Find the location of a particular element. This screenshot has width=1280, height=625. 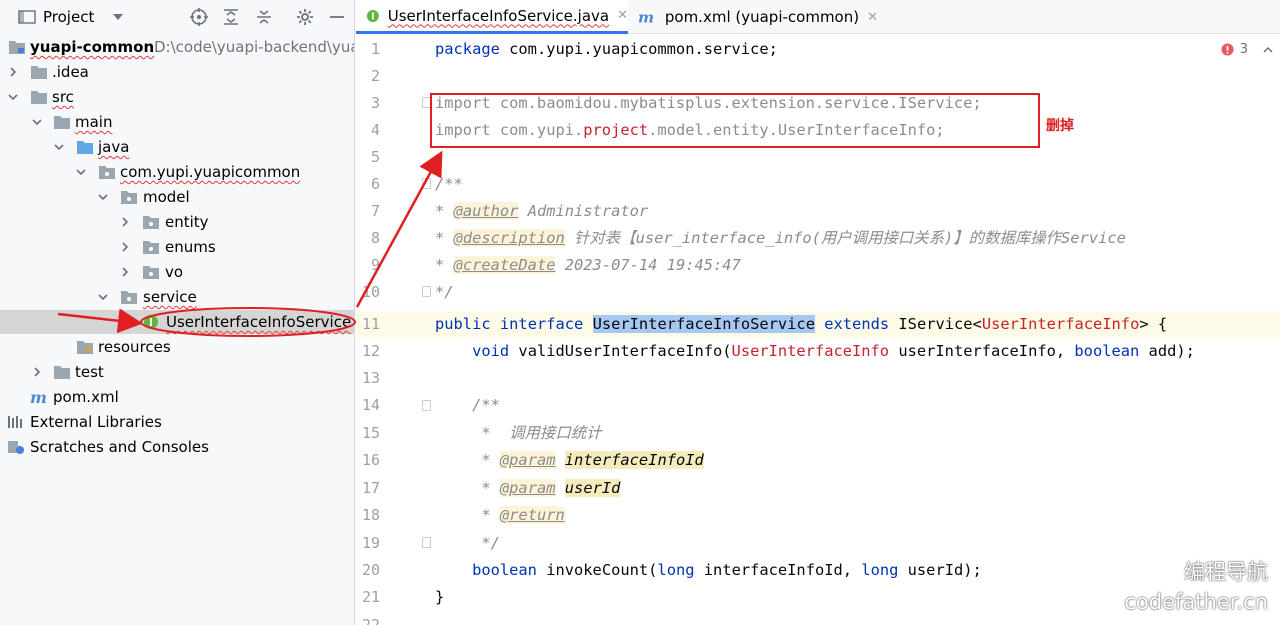

tree-label-src: src is located at coordinates (63, 97).